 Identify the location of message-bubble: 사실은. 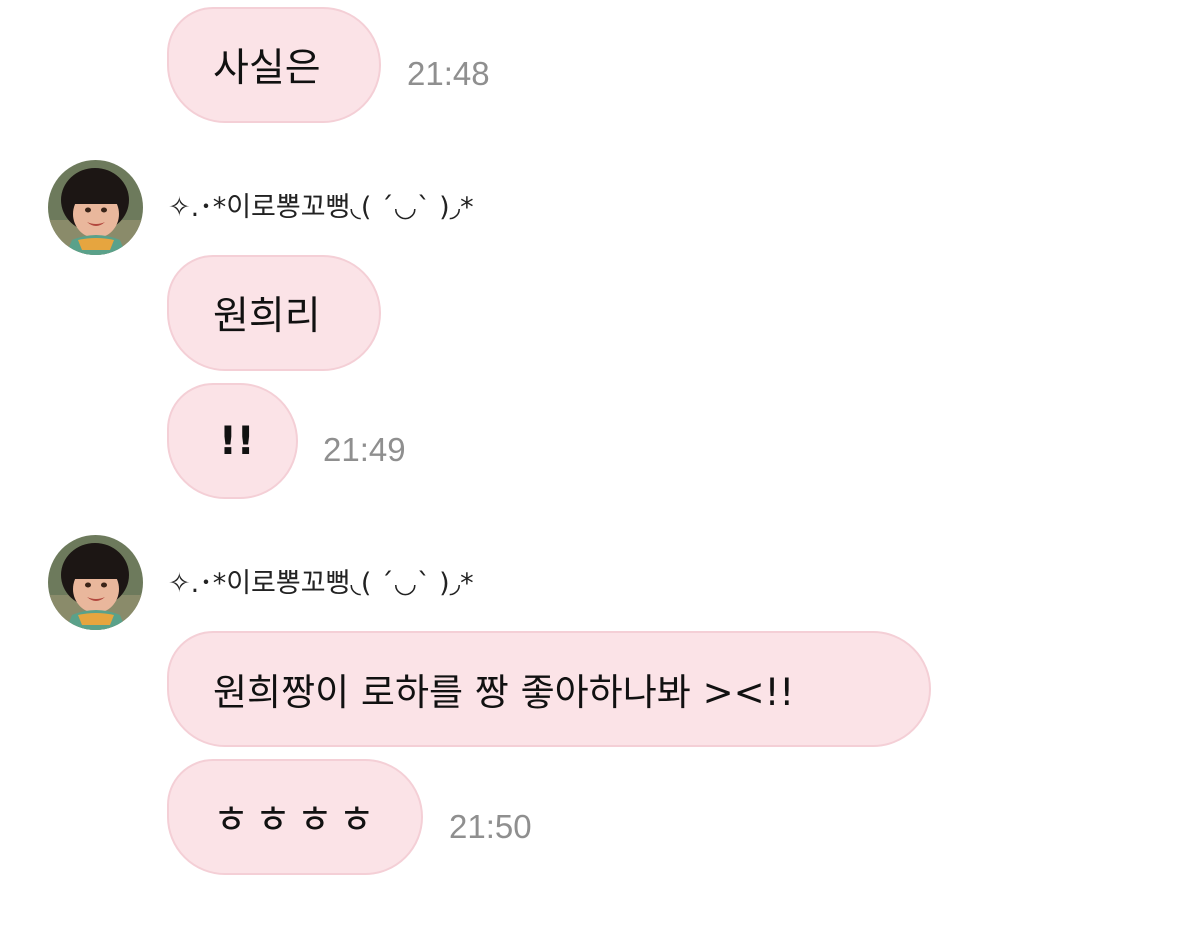
(274, 65).